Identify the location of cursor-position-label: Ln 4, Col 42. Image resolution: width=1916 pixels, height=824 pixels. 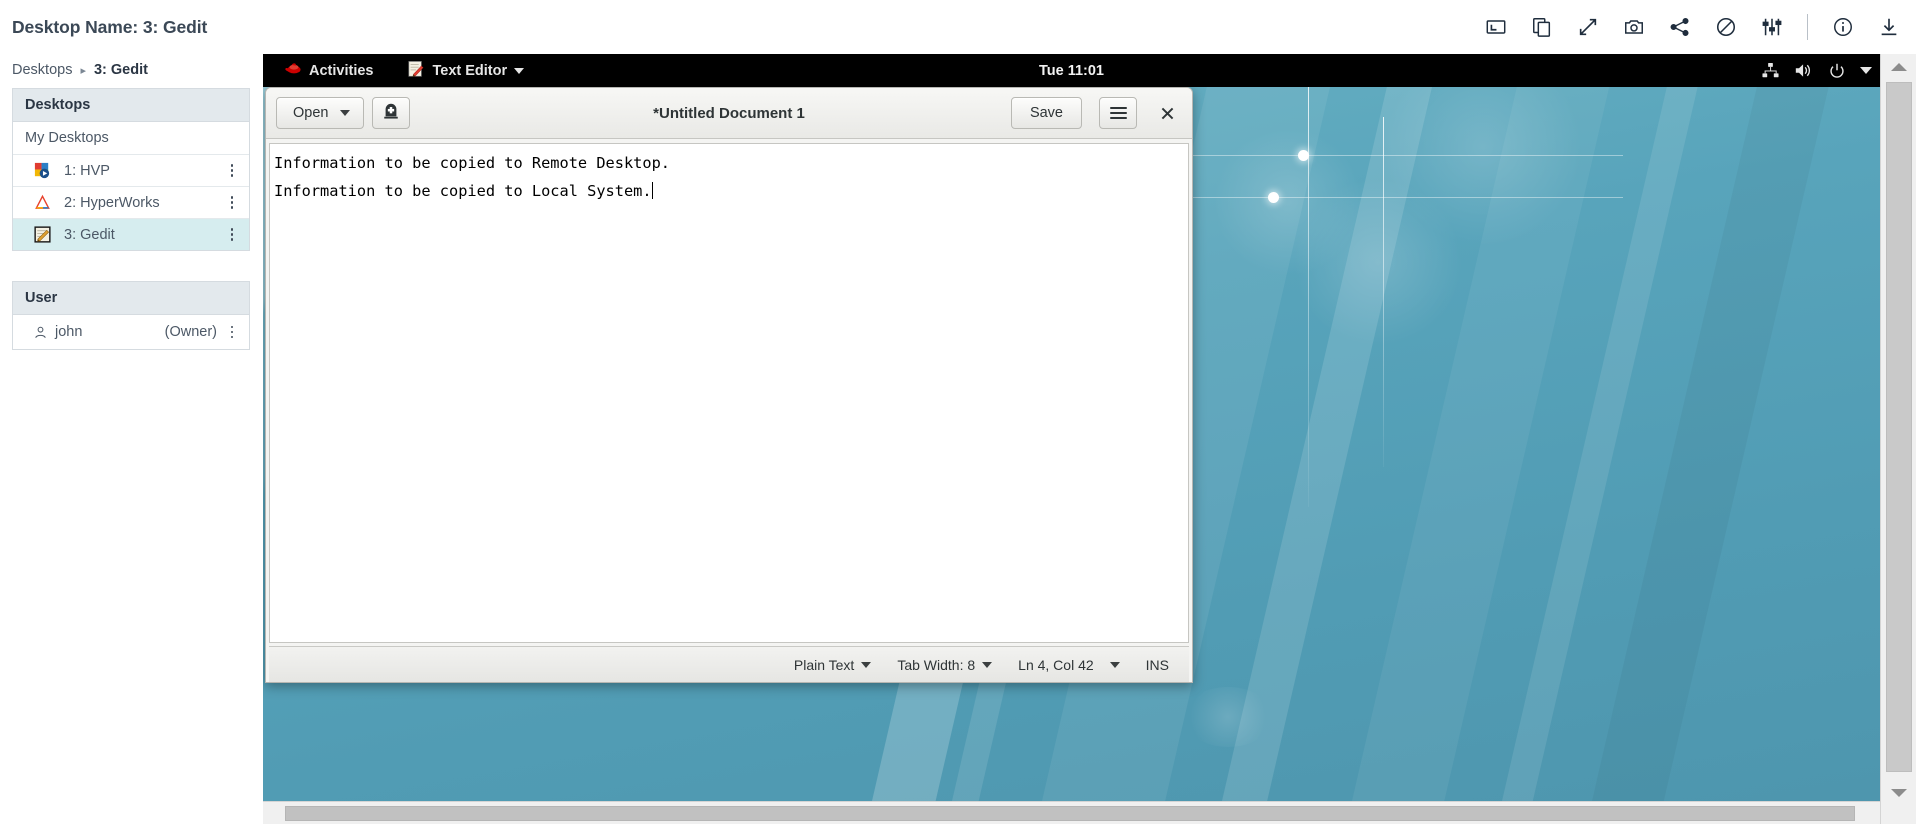
(1056, 664).